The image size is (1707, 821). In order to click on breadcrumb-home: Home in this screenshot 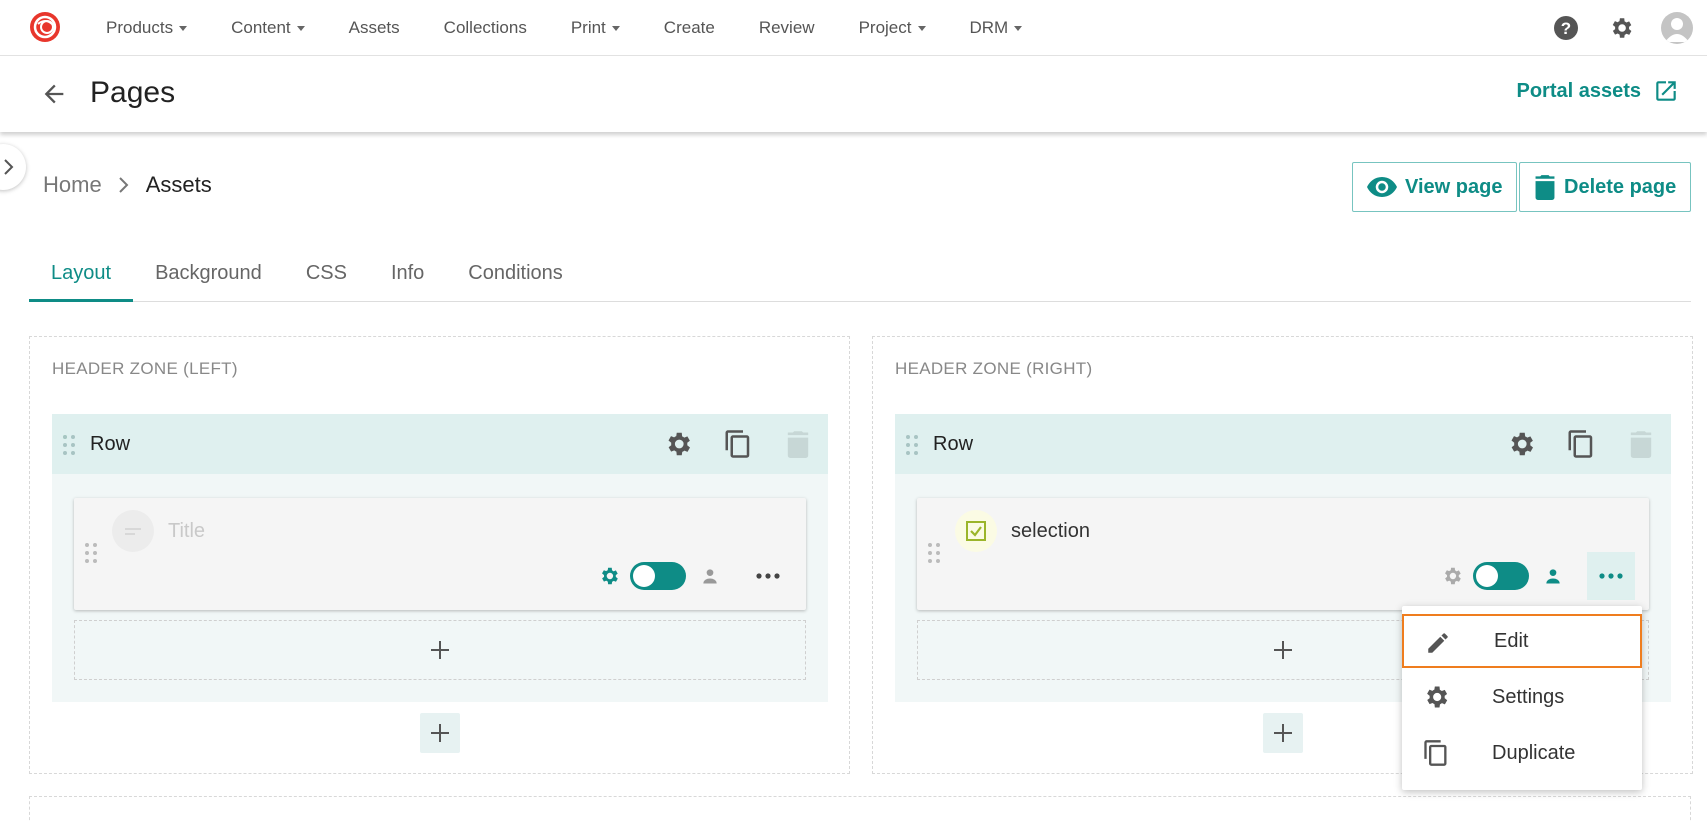, I will do `click(72, 185)`.